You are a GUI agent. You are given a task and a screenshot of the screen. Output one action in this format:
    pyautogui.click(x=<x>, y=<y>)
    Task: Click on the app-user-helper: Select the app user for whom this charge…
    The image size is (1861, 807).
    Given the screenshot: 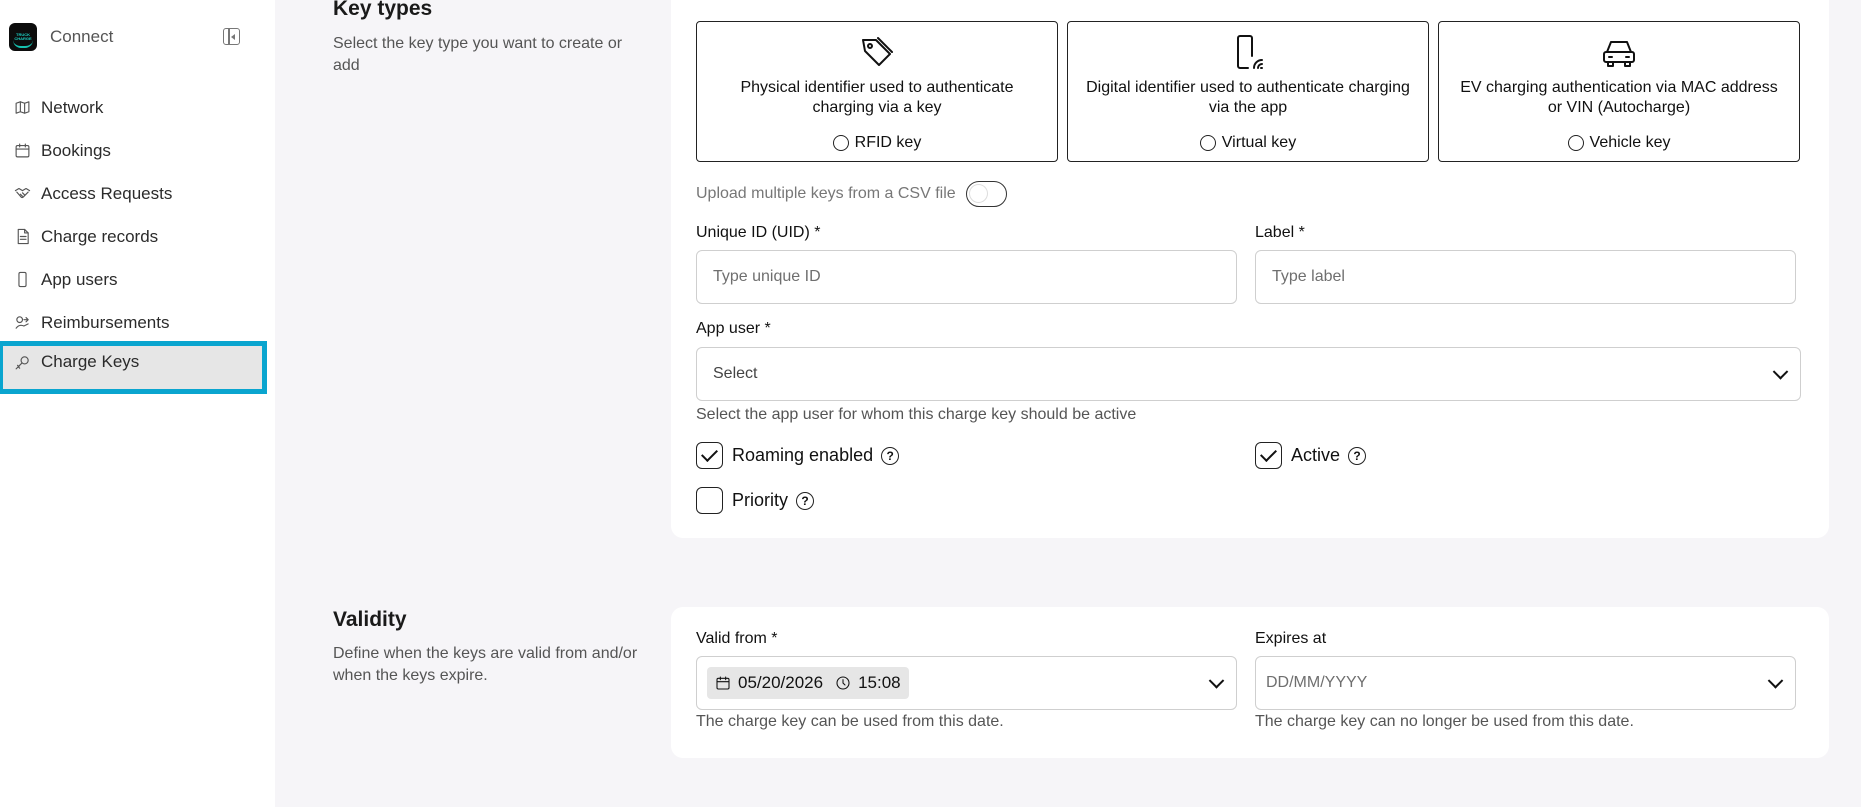 What is the action you would take?
    pyautogui.click(x=916, y=414)
    